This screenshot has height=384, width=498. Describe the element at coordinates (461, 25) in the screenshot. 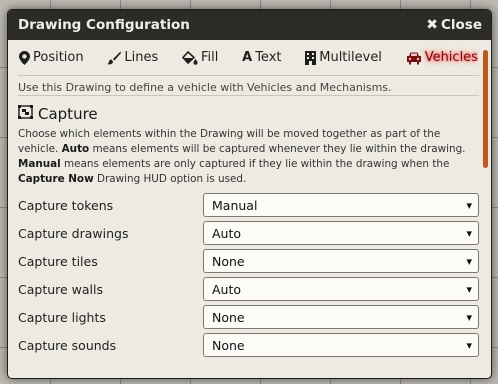

I see `close-label: Close` at that location.